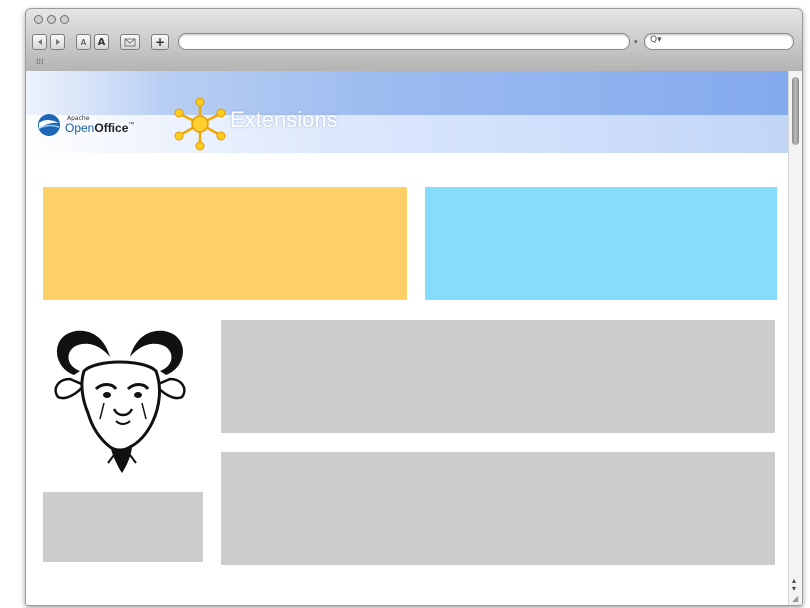 The width and height of the screenshot is (810, 608). I want to click on smaller-text-button: A, so click(83, 42).